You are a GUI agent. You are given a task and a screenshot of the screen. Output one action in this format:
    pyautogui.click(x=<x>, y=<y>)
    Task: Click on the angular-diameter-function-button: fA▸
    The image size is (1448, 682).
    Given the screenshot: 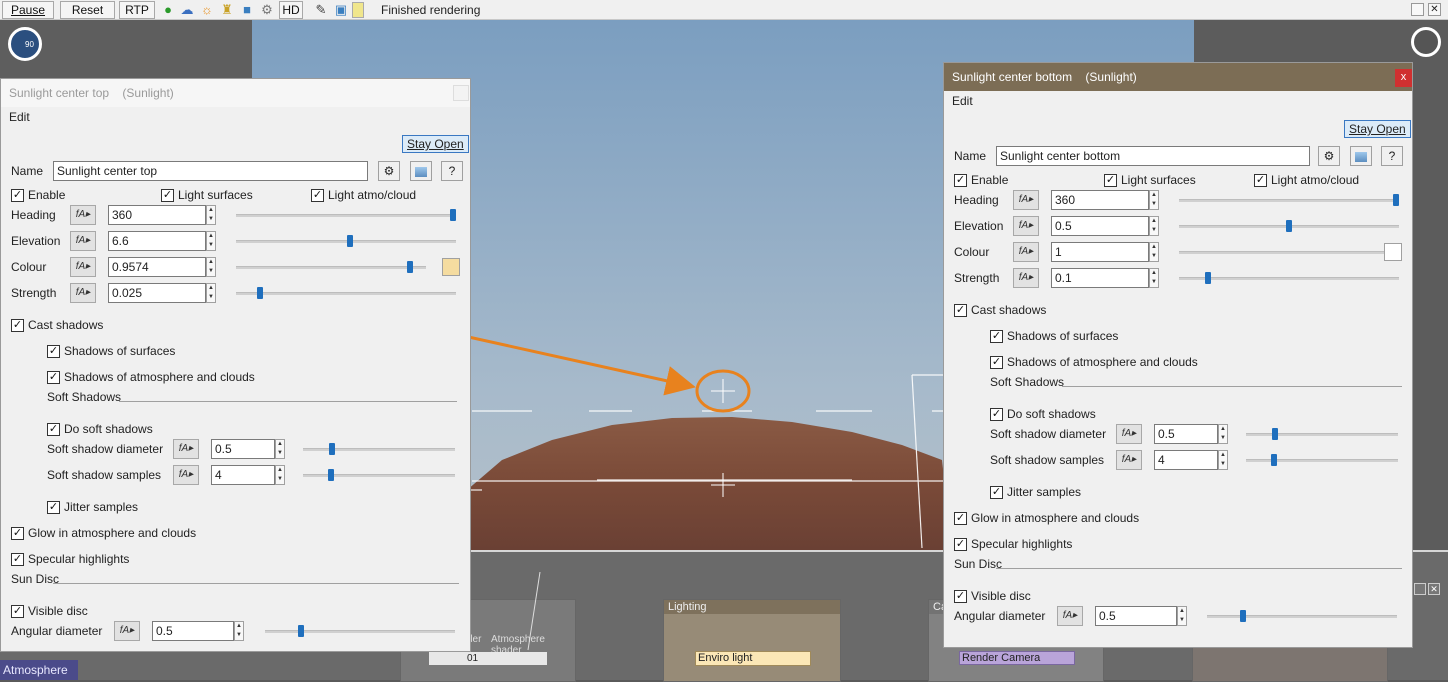 What is the action you would take?
    pyautogui.click(x=1070, y=616)
    